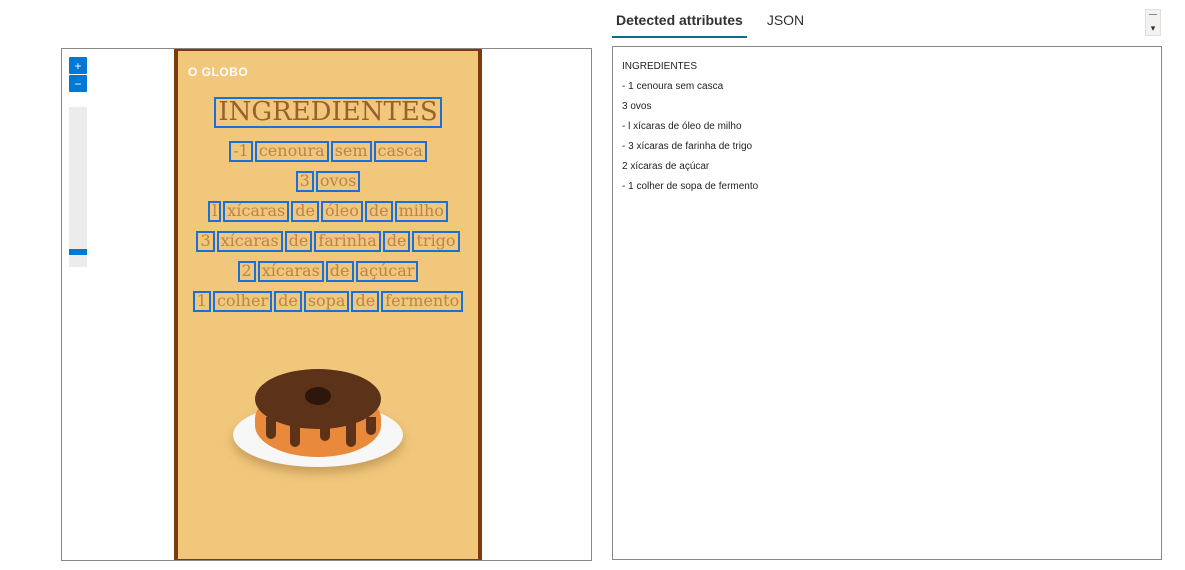 Image resolution: width=1185 pixels, height=570 pixels. I want to click on ocr-word-box: ovos, so click(338, 181).